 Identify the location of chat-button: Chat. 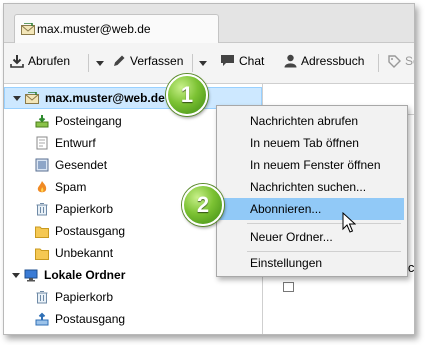
(242, 61).